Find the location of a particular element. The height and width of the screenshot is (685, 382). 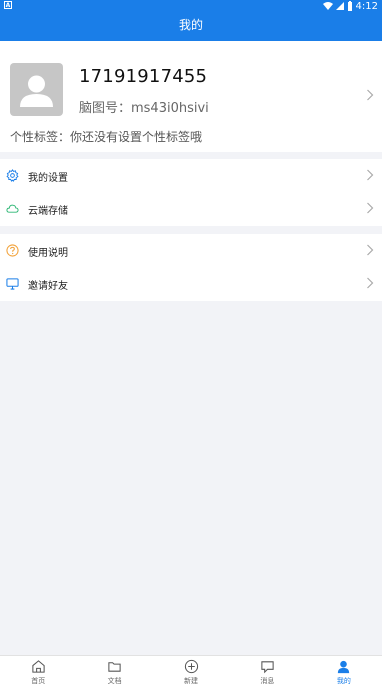

folder-icon is located at coordinates (114, 667).